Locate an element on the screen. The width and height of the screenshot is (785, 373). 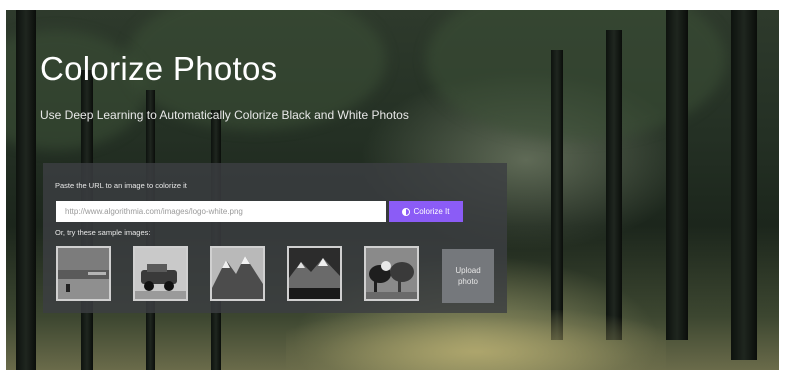
sample-image-3-thumbnail is located at coordinates (237, 273).